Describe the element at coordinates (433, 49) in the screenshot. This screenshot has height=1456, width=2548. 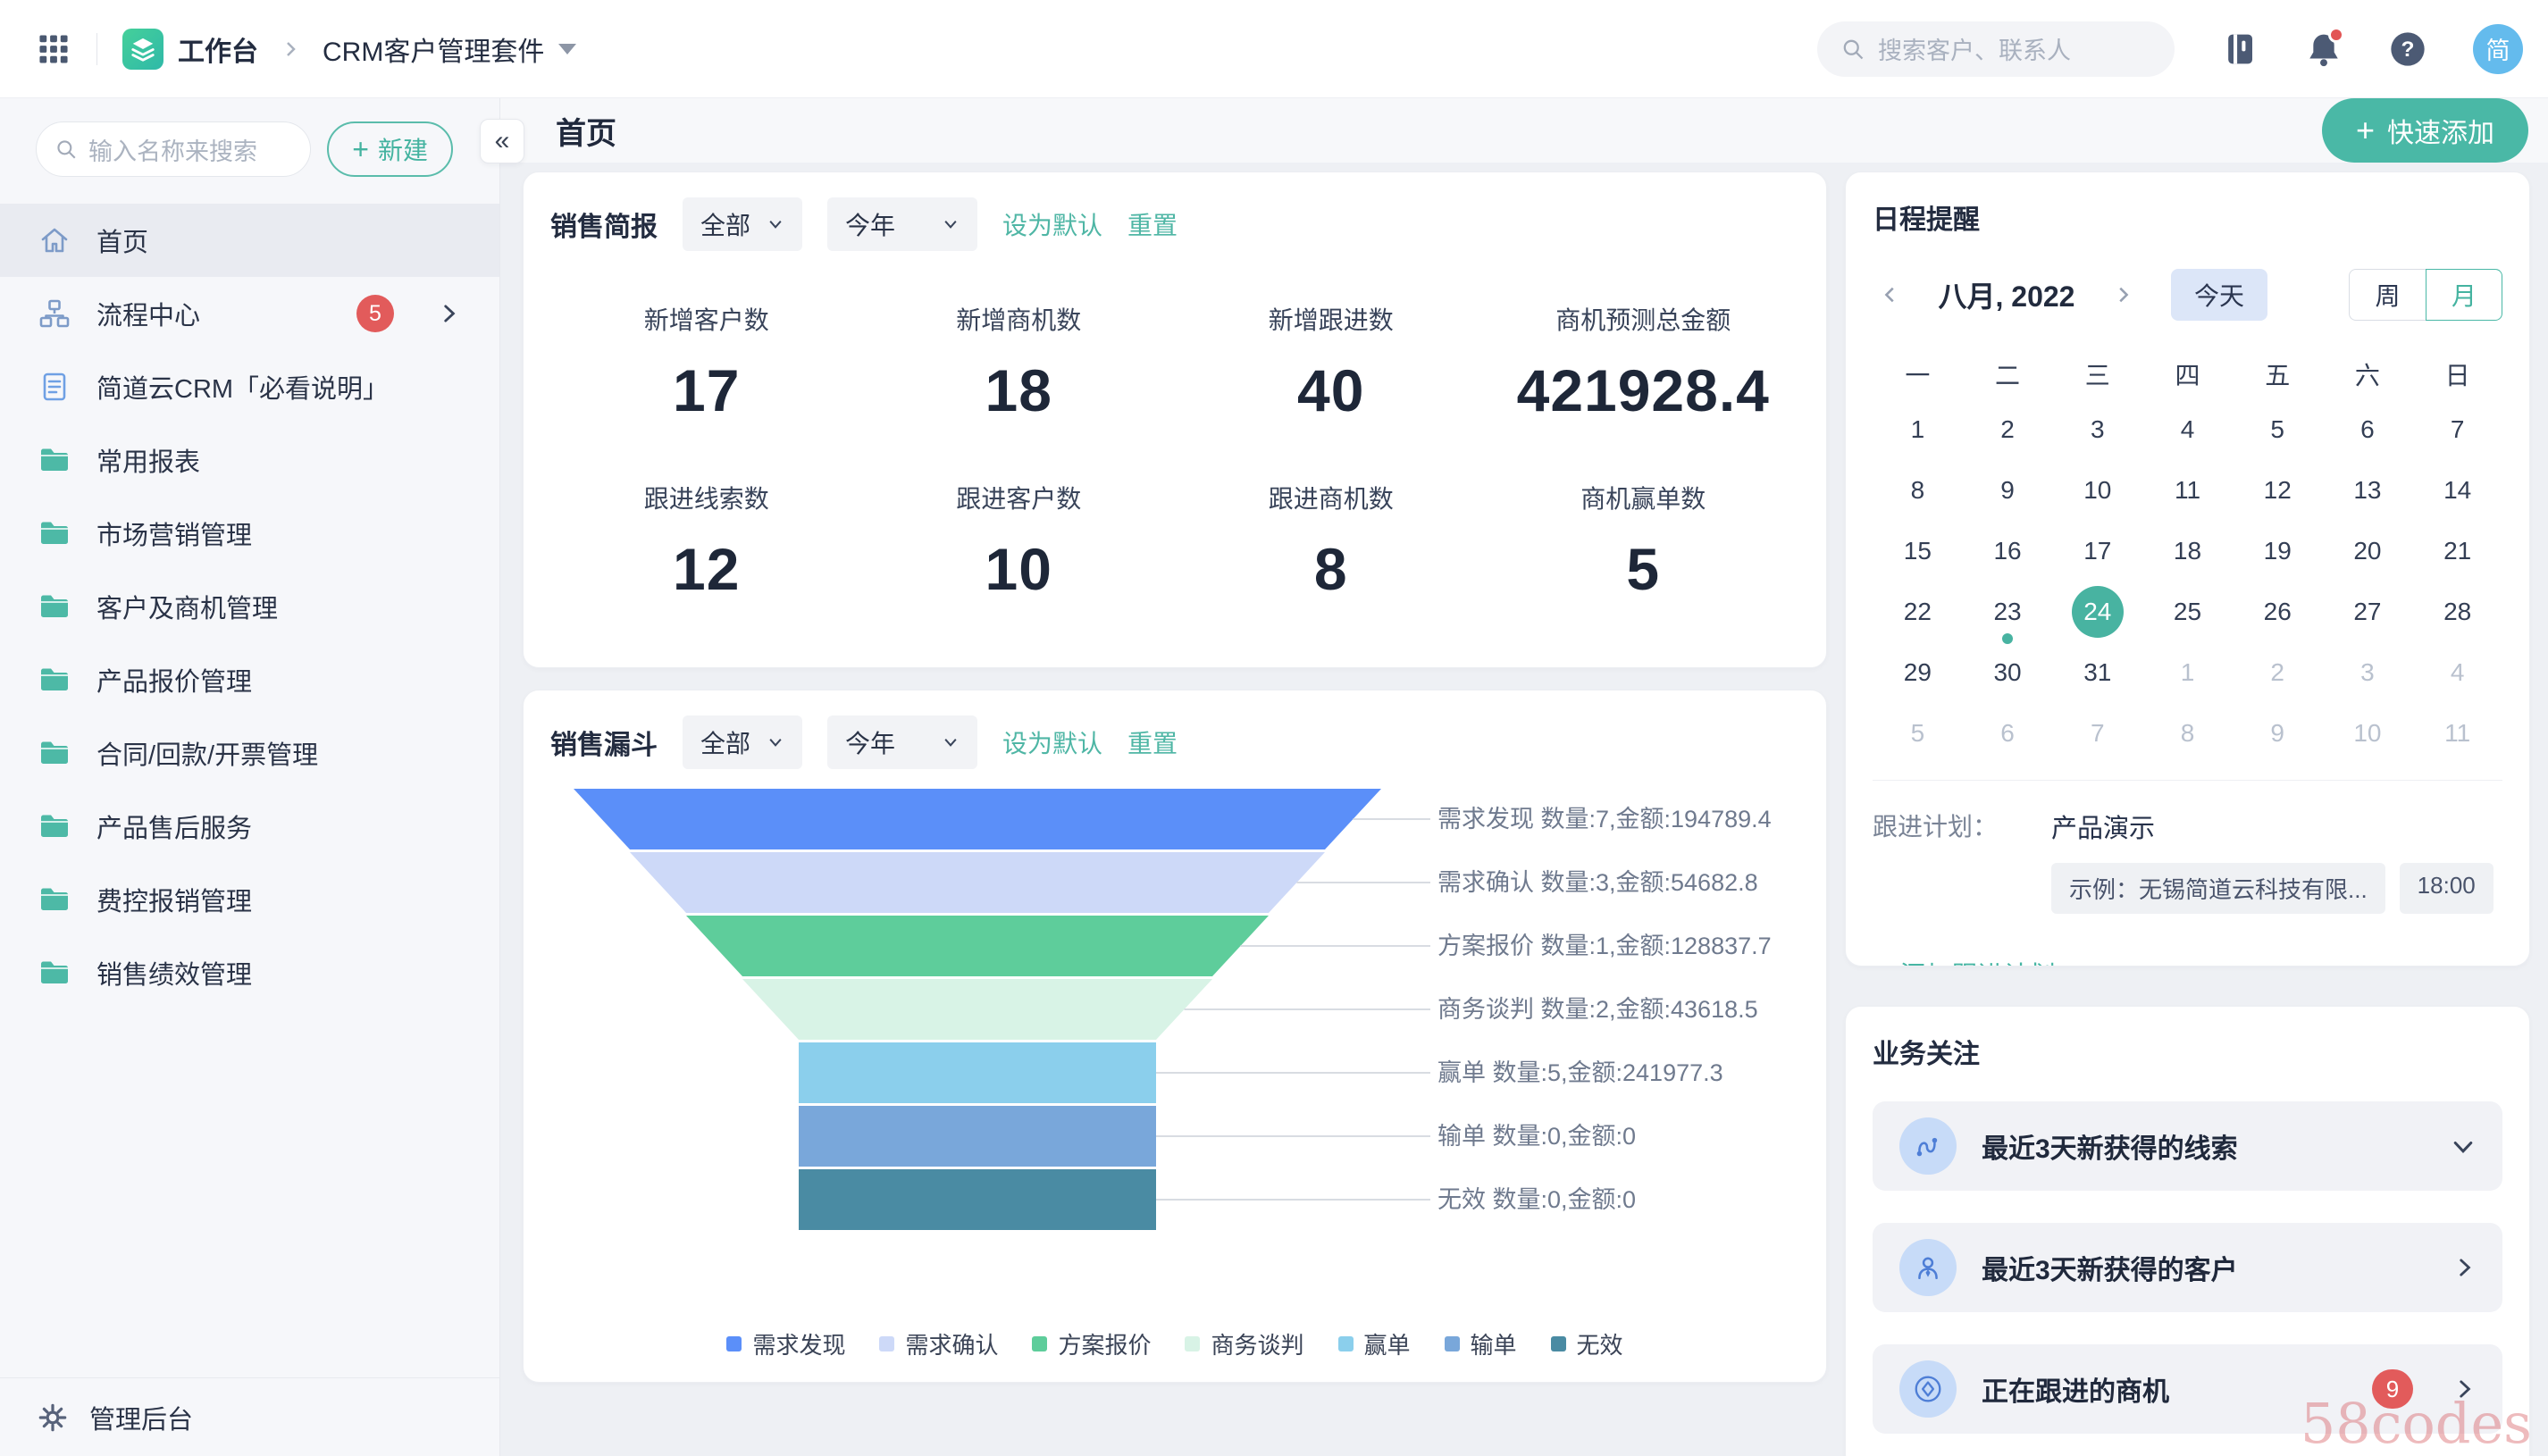
I see `breadcrumb-app-title: CRM客户管理套件` at that location.